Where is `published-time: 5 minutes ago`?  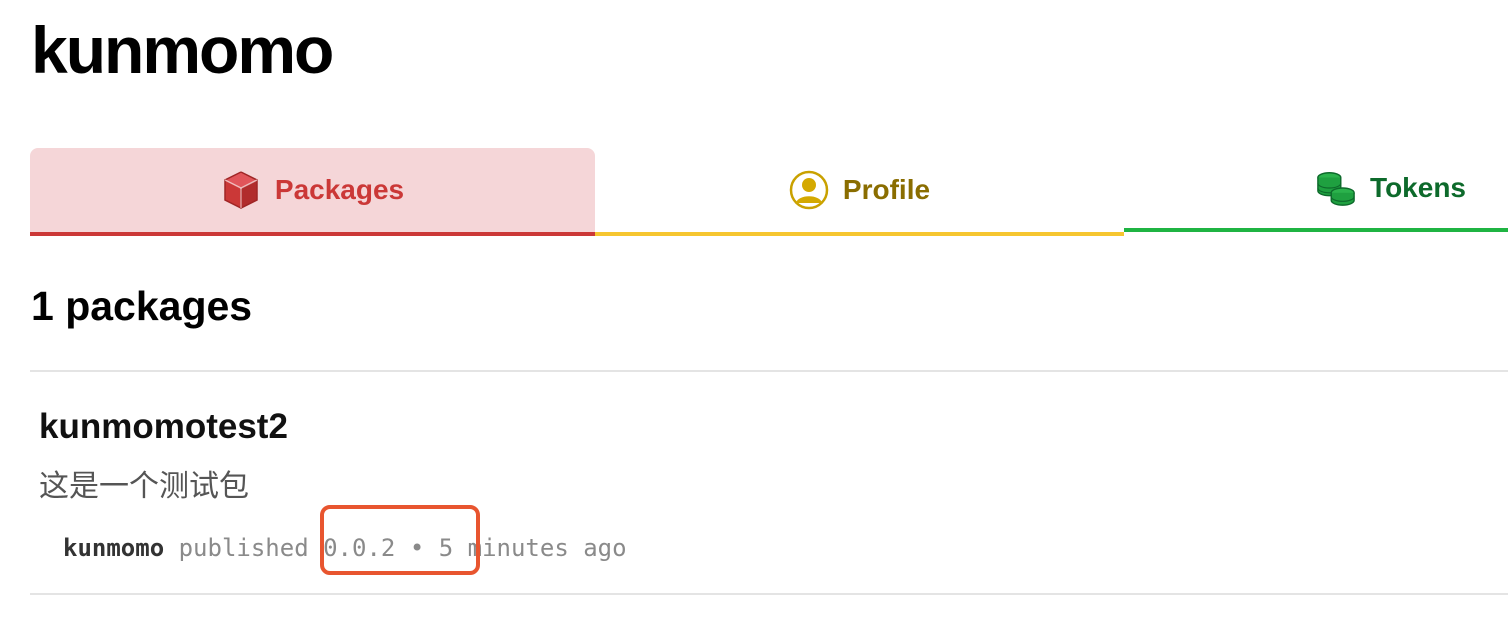 published-time: 5 minutes ago is located at coordinates (532, 548).